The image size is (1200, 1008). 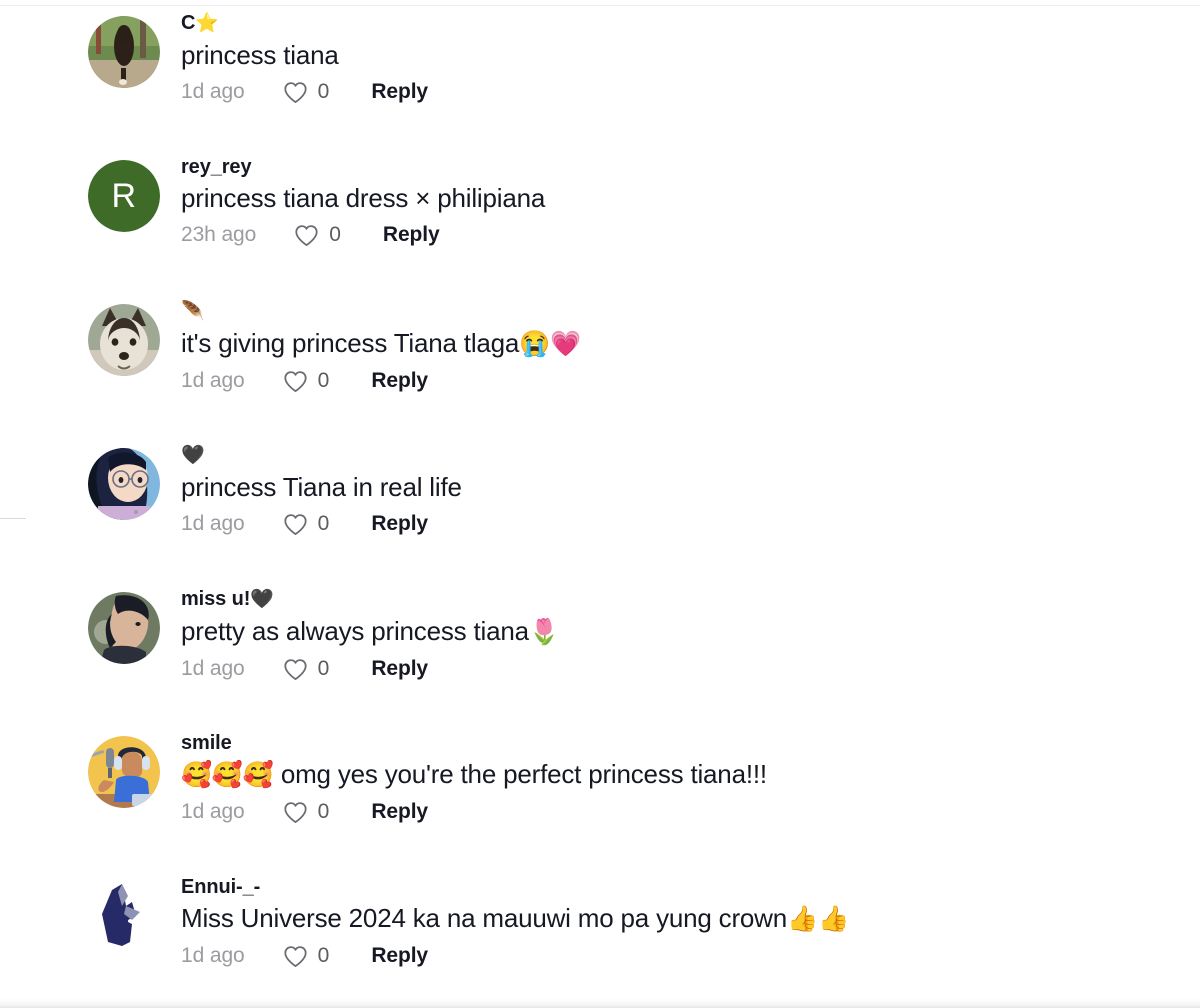 I want to click on comment-body: 🖤 princess Tiana in real life 1d ago 0 Reply, so click(x=690, y=490).